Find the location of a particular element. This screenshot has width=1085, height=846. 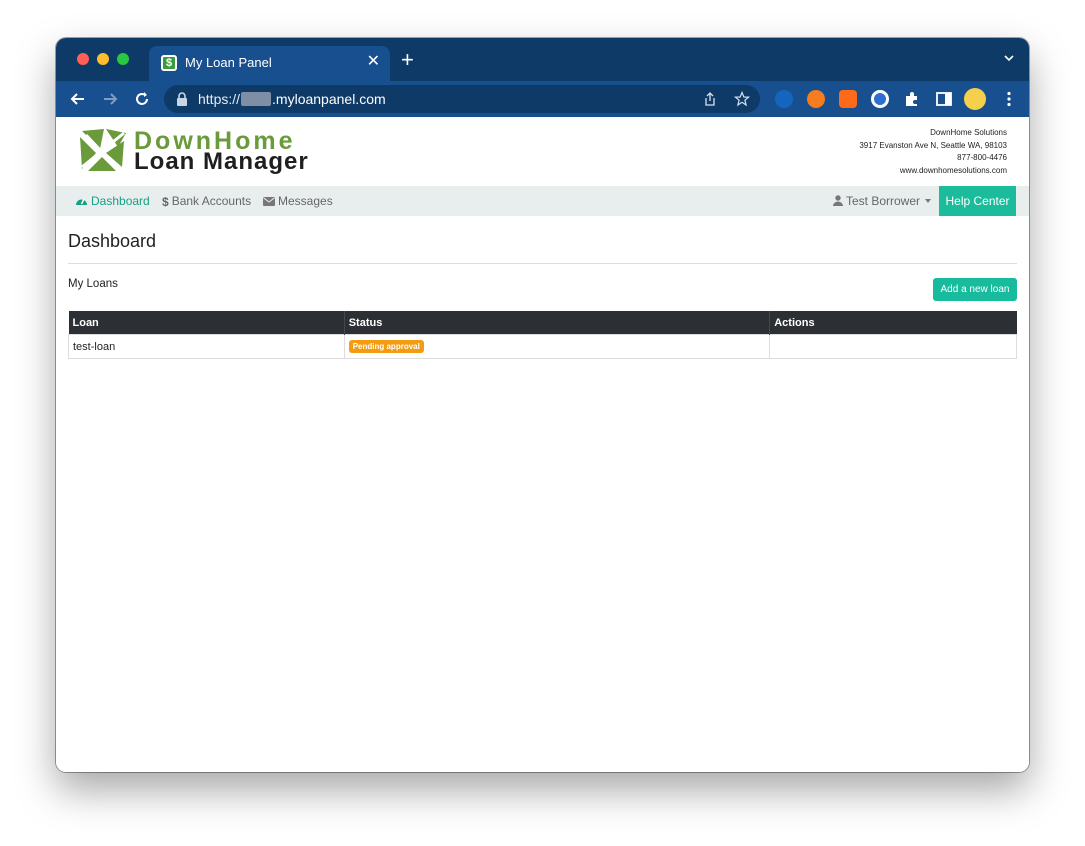

reload-icon is located at coordinates (142, 99).